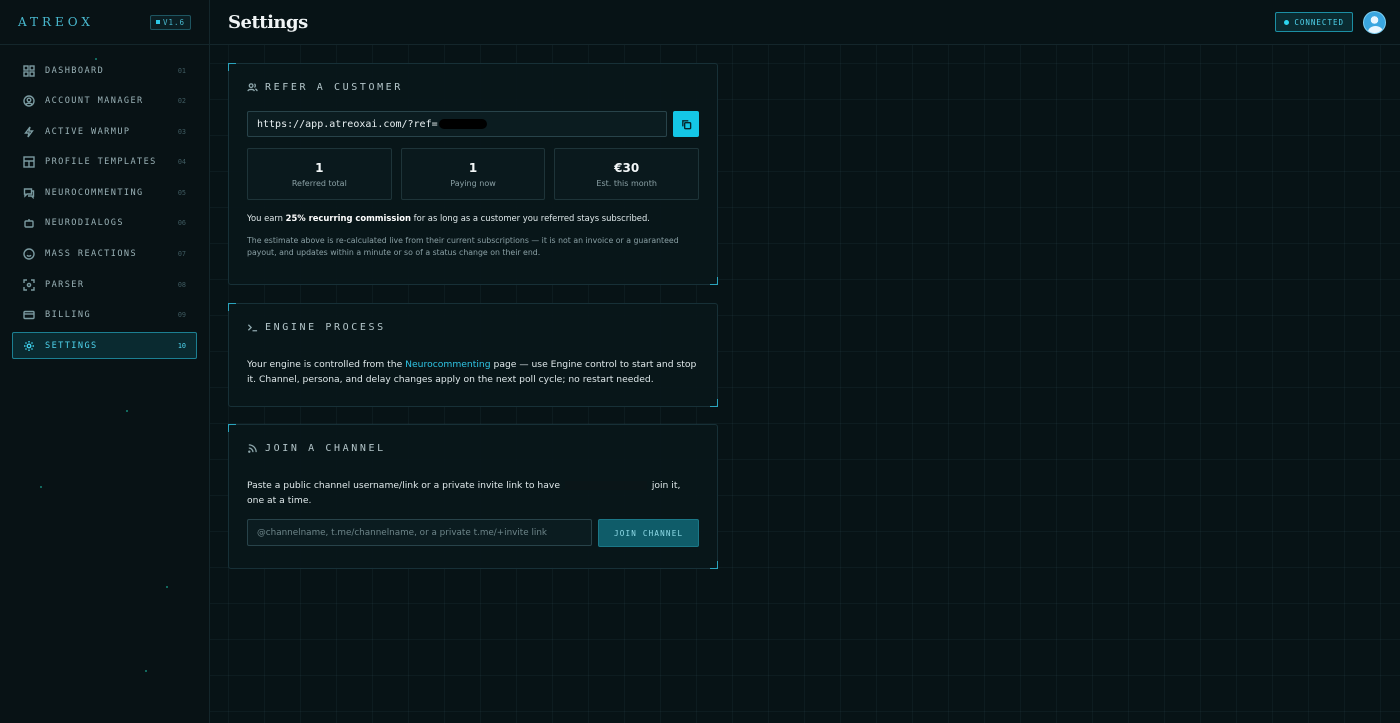 The width and height of the screenshot is (1400, 723). Describe the element at coordinates (181, 284) in the screenshot. I see `sidebar-item-number: 08` at that location.